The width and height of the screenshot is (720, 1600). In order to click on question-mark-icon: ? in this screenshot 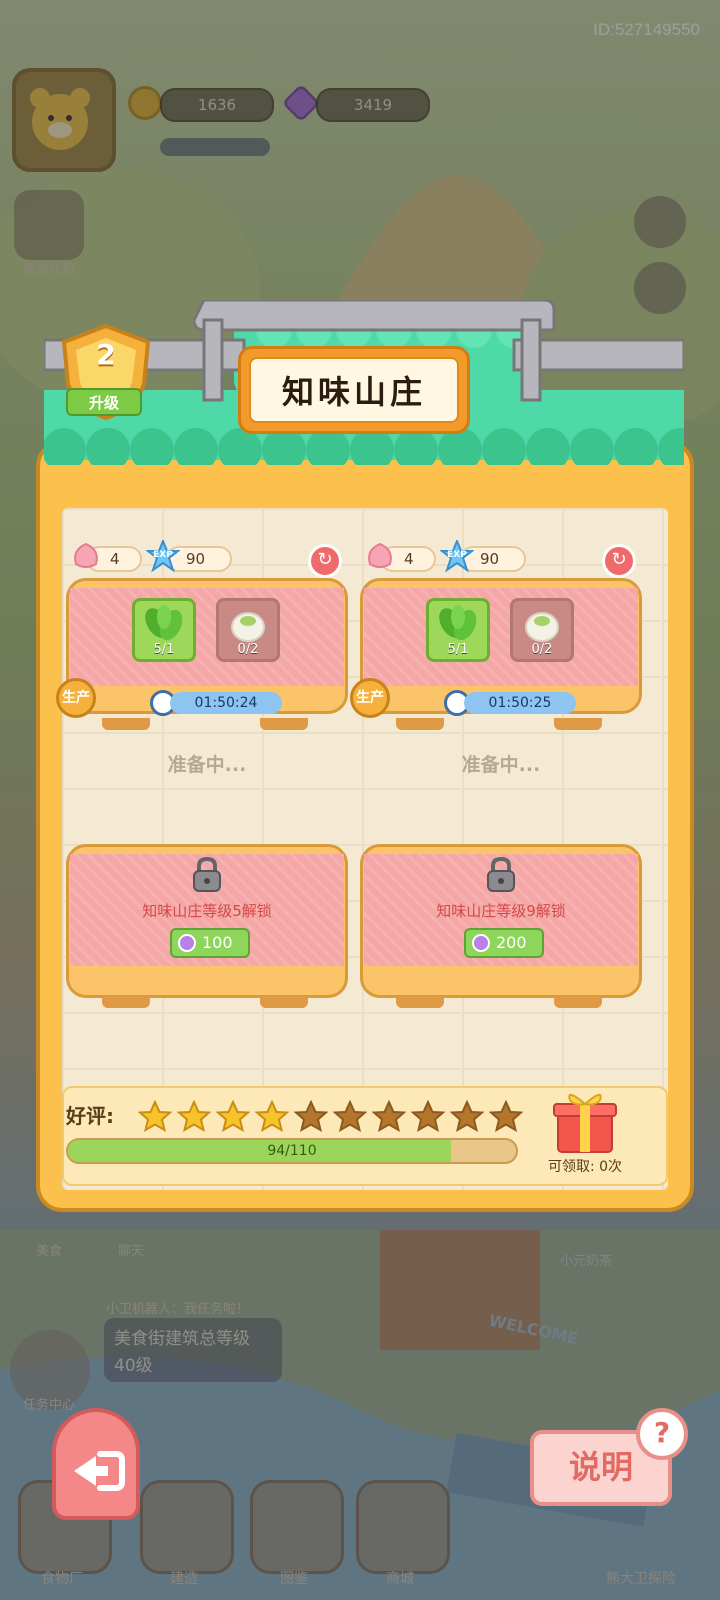, I will do `click(662, 1434)`.